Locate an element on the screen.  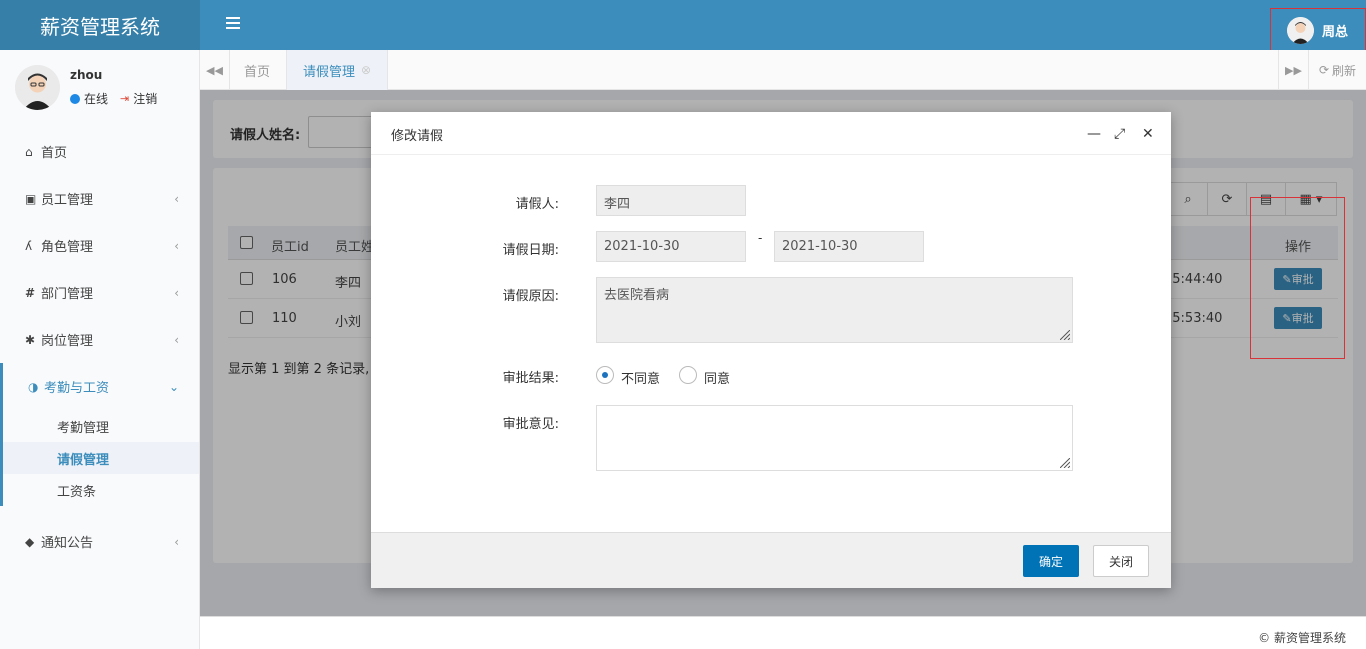
tab-leave-management: 请假管理 ⊗ is located at coordinates (337, 70).